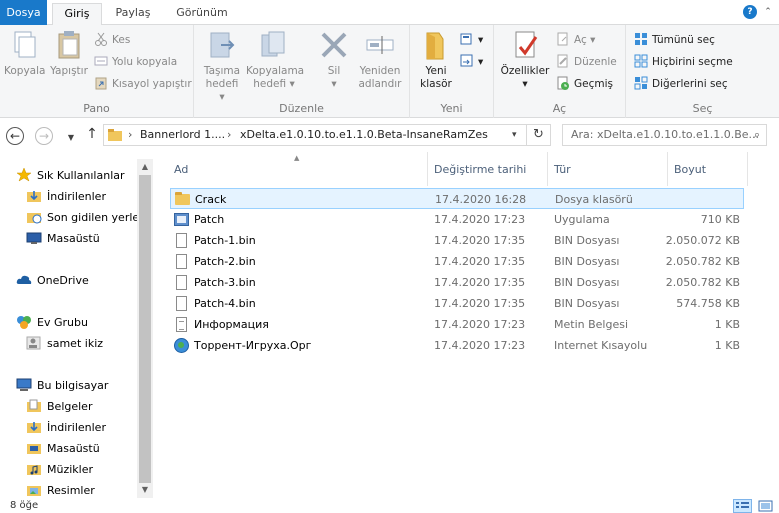  What do you see at coordinates (133, 14) in the screenshot?
I see `tab-share: Paylaş` at bounding box center [133, 14].